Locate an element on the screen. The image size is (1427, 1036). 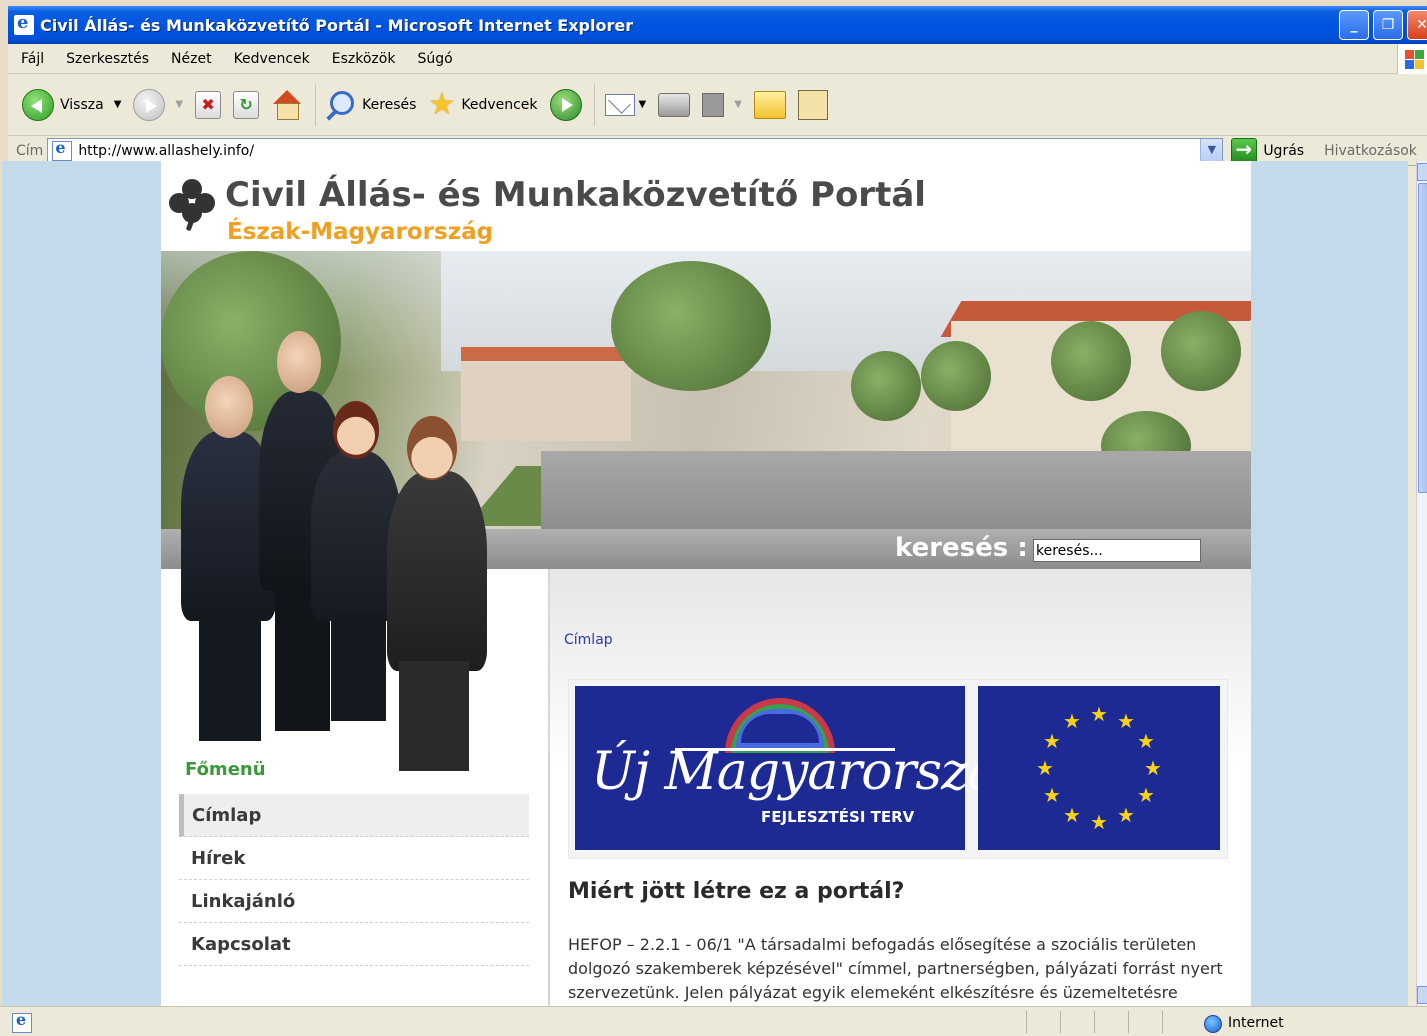
menu-item-cimlap: Címlap is located at coordinates (354, 815).